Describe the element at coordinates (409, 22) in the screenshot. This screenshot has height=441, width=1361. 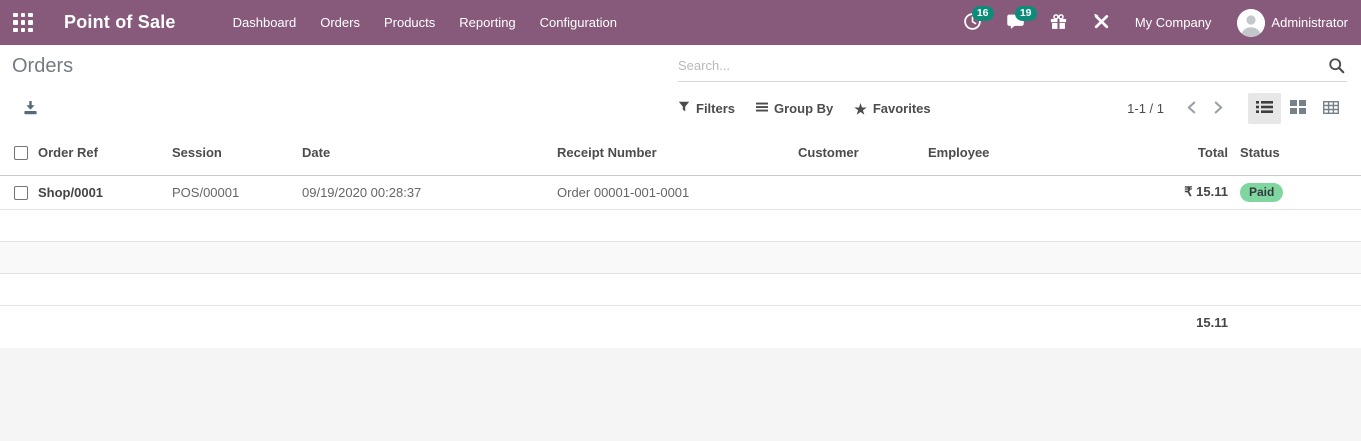
I see `menu-products: Products` at that location.